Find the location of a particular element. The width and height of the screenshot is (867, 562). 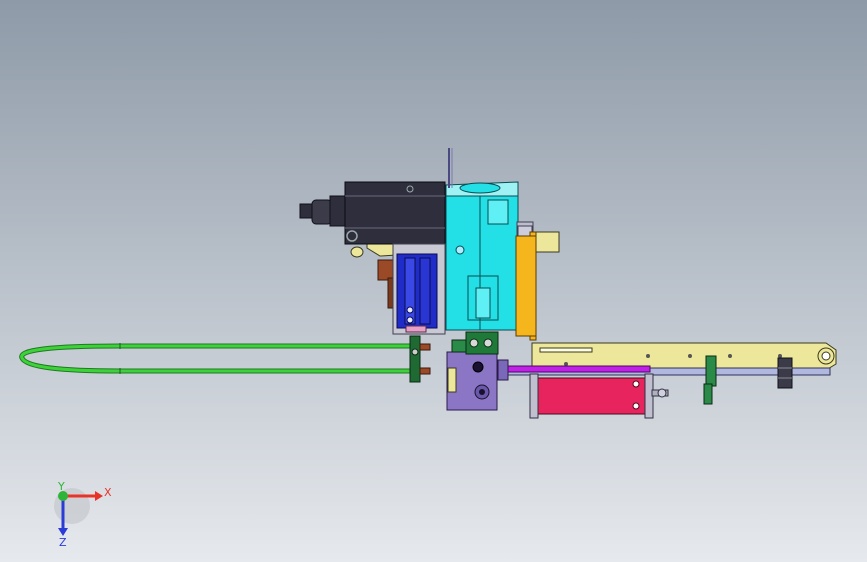

x-axis-label: X is located at coordinates (108, 492).